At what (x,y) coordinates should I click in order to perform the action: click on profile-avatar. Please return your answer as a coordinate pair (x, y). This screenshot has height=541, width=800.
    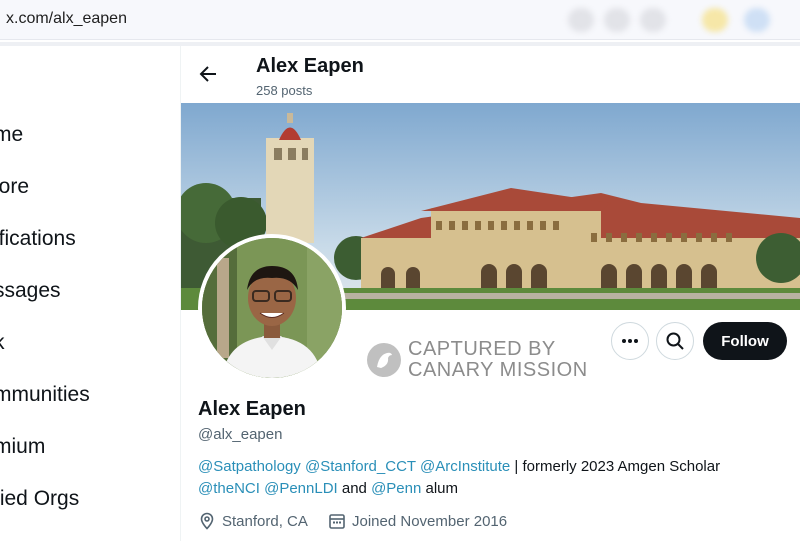
    Looking at the image, I should click on (272, 308).